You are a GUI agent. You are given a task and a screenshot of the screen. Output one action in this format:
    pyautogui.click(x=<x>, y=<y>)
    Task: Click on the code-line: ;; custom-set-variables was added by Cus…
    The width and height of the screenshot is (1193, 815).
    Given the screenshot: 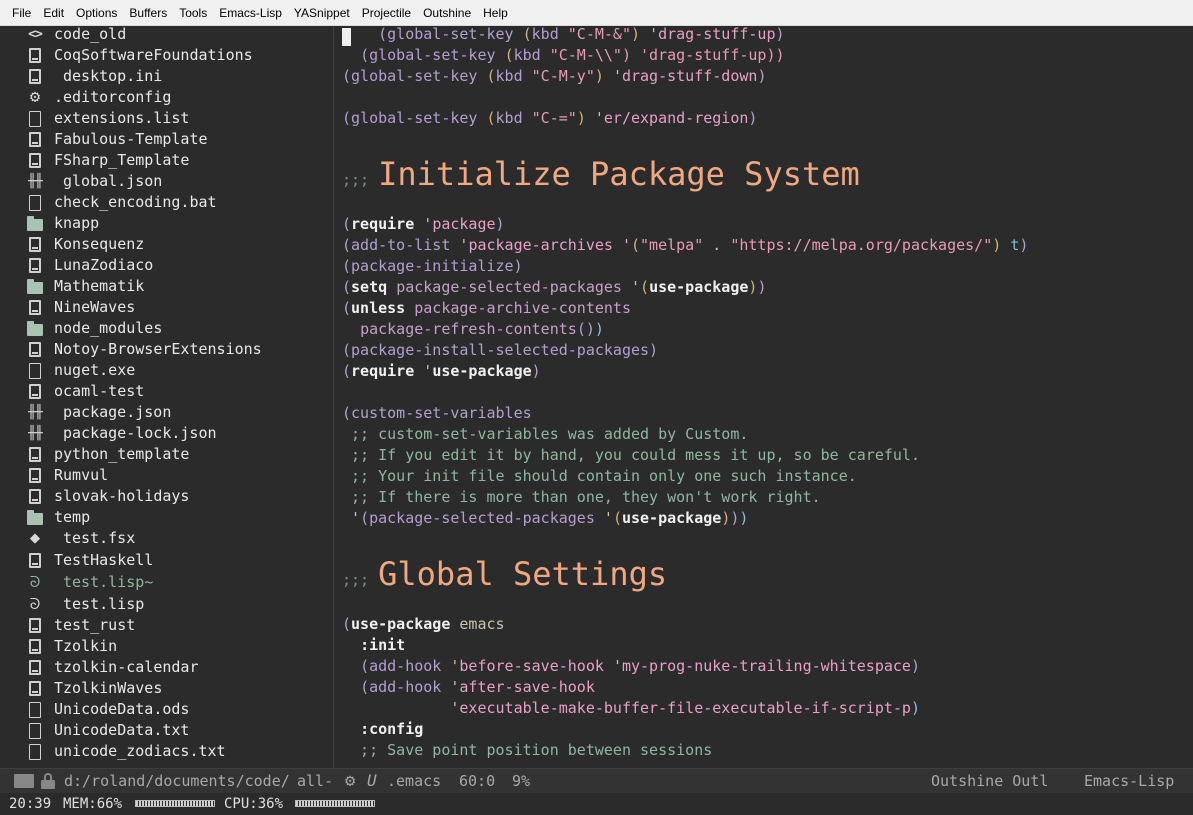 What is the action you would take?
    pyautogui.click(x=545, y=434)
    